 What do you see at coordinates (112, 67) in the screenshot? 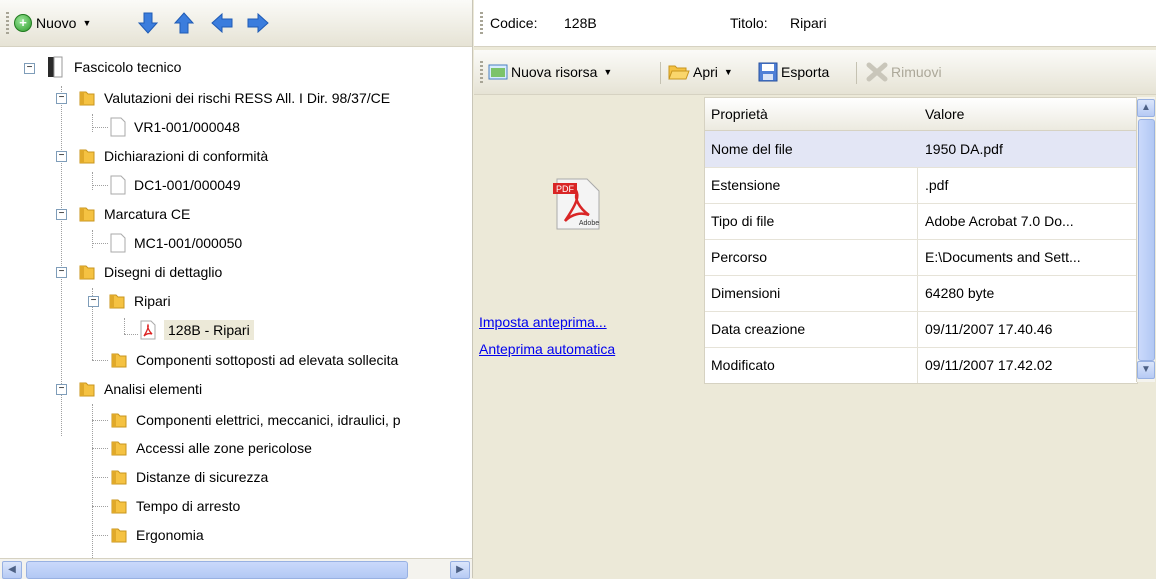
I see `tree-root: Fascicolo tecnico` at bounding box center [112, 67].